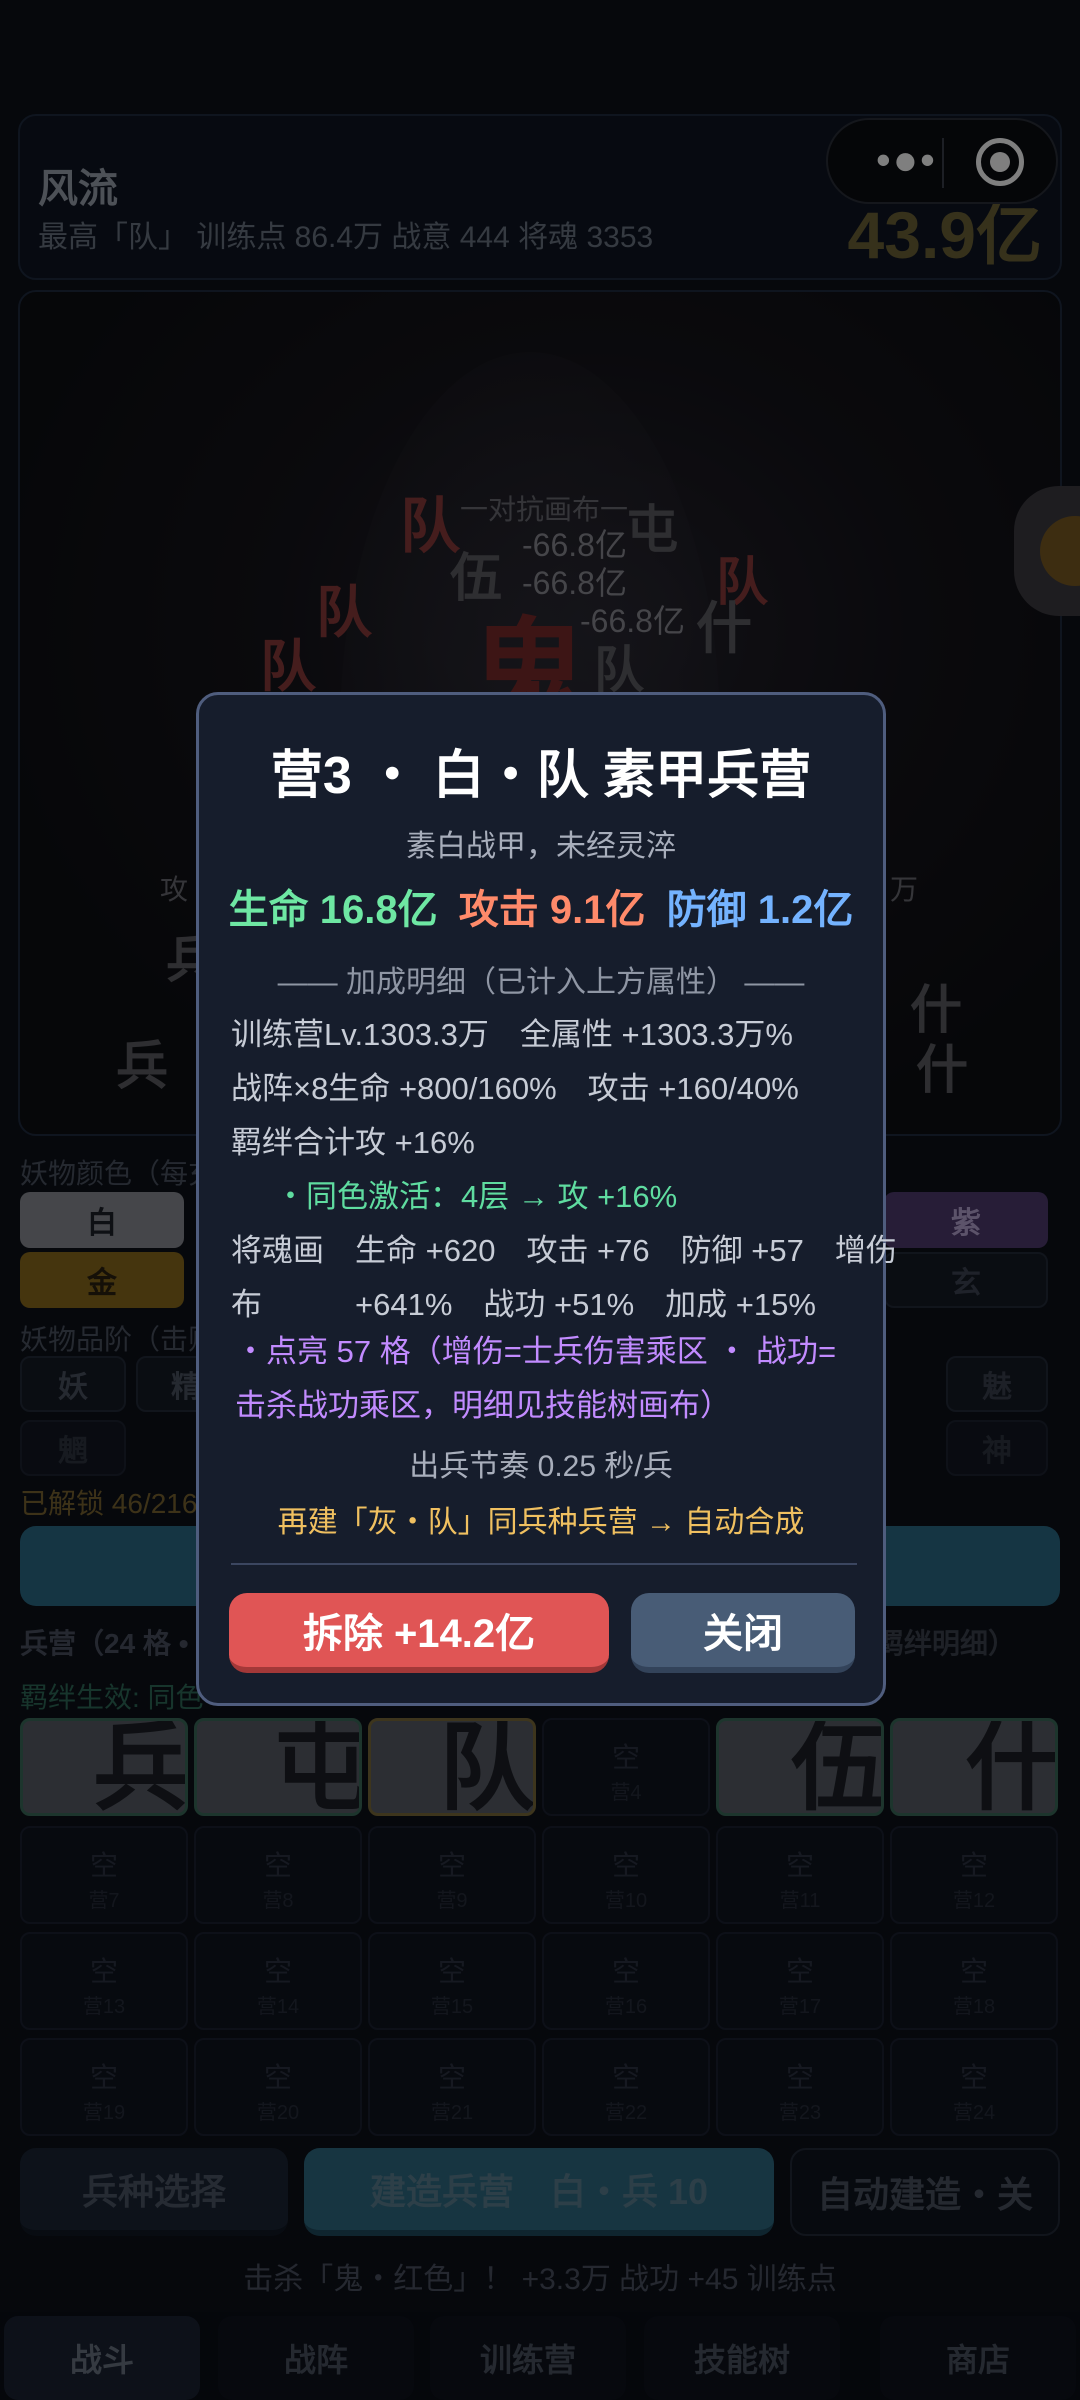 The image size is (1080, 2400). I want to click on modal-subtitle: 素白战甲，未经灵淬, so click(541, 846).